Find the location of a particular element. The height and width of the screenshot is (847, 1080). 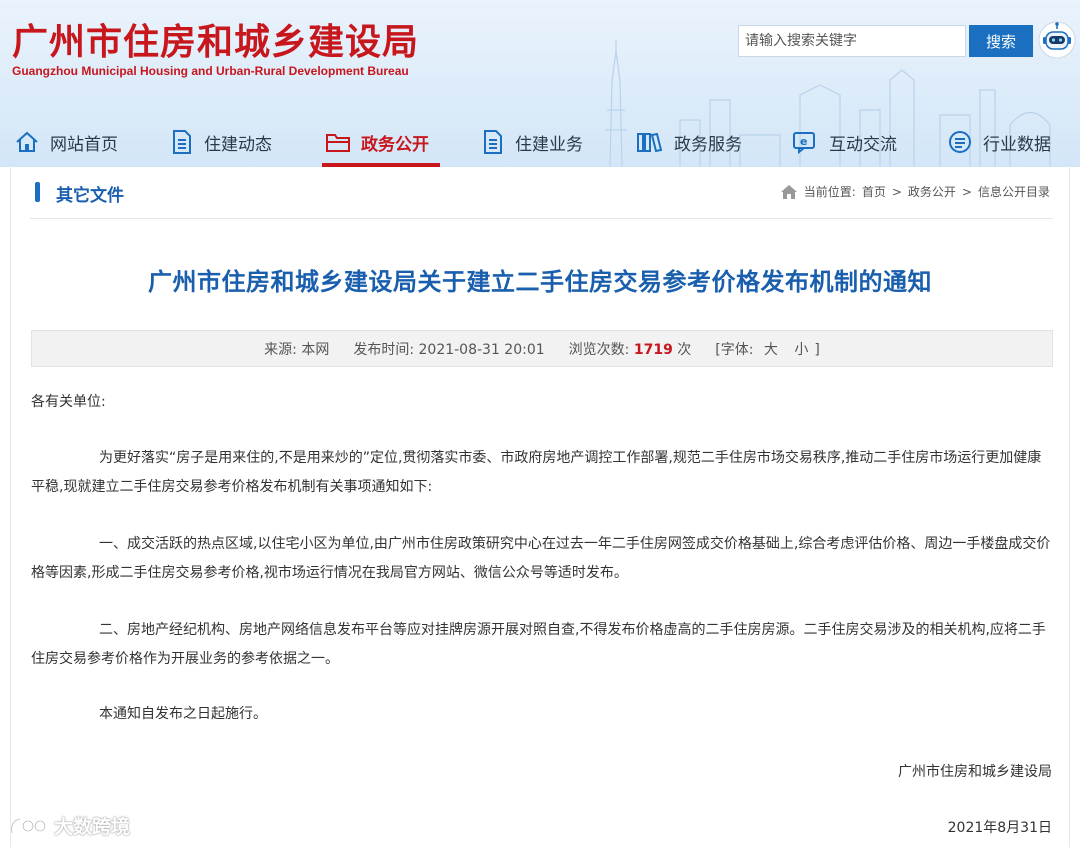

meta-time-value: 2021-08-31 20:01 is located at coordinates (481, 349).